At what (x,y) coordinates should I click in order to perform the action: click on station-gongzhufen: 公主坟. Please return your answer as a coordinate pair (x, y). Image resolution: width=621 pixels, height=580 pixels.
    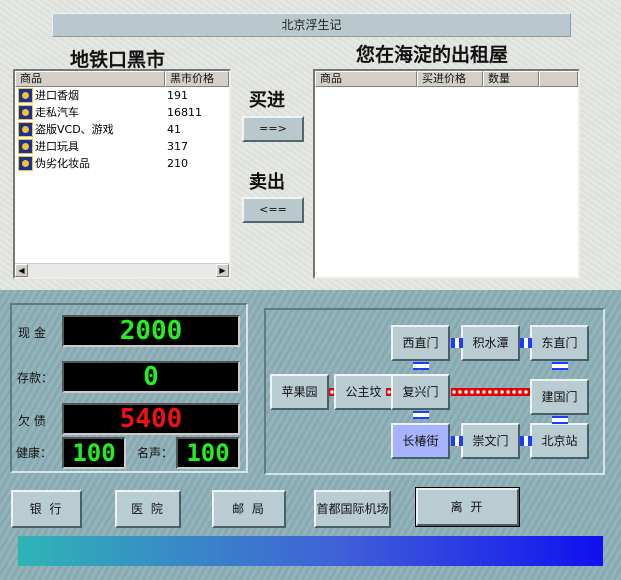
    Looking at the image, I should click on (363, 392).